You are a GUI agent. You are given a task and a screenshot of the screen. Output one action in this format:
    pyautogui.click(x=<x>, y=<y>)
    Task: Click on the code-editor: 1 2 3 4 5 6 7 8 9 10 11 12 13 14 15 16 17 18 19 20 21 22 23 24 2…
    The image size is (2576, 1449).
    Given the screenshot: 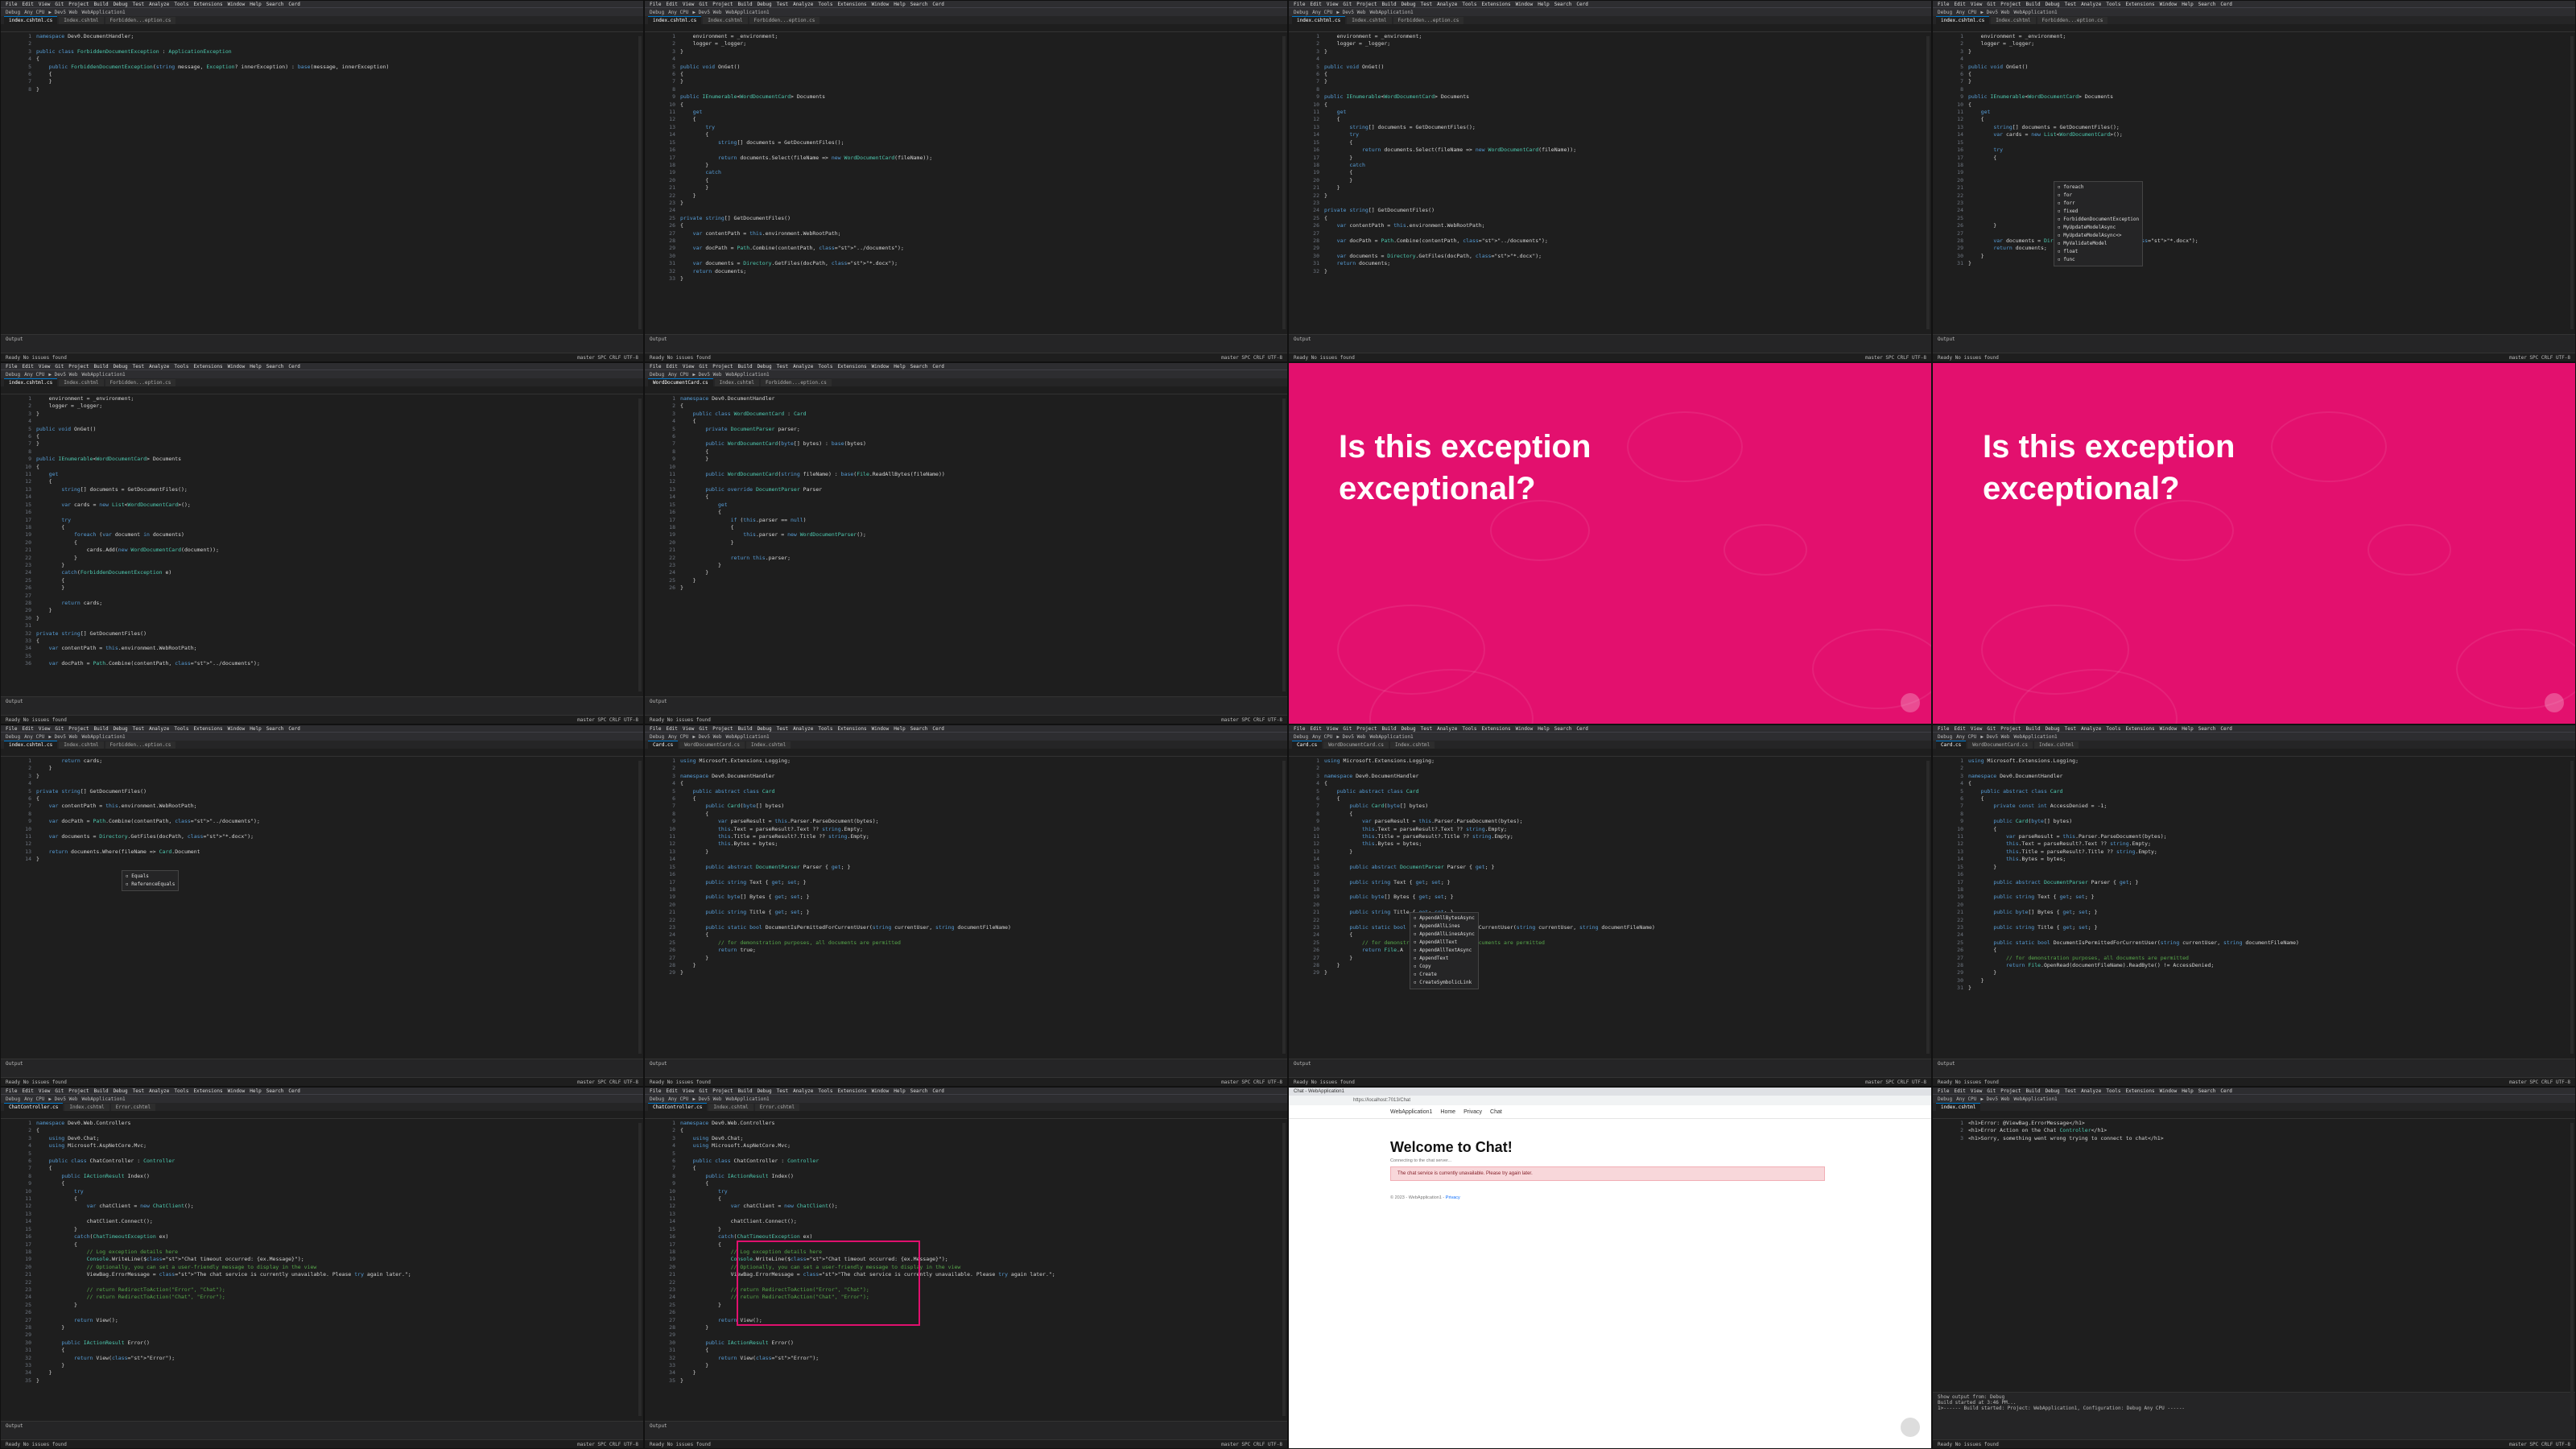 What is the action you would take?
    pyautogui.click(x=1610, y=908)
    